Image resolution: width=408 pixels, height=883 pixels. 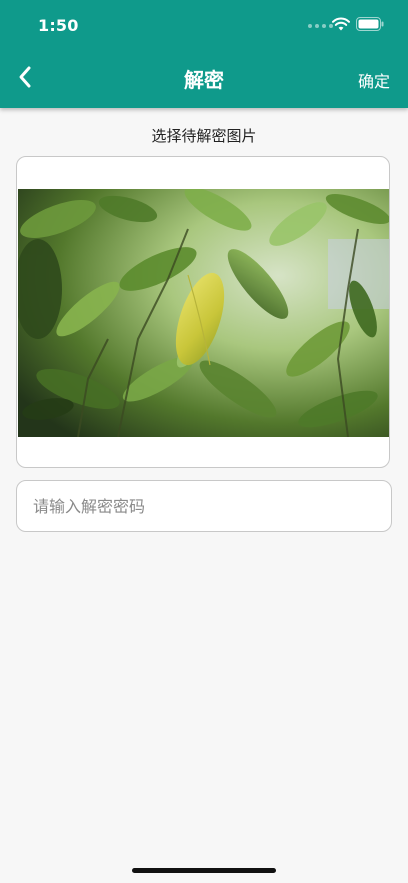 I want to click on battery-icon, so click(x=370, y=24).